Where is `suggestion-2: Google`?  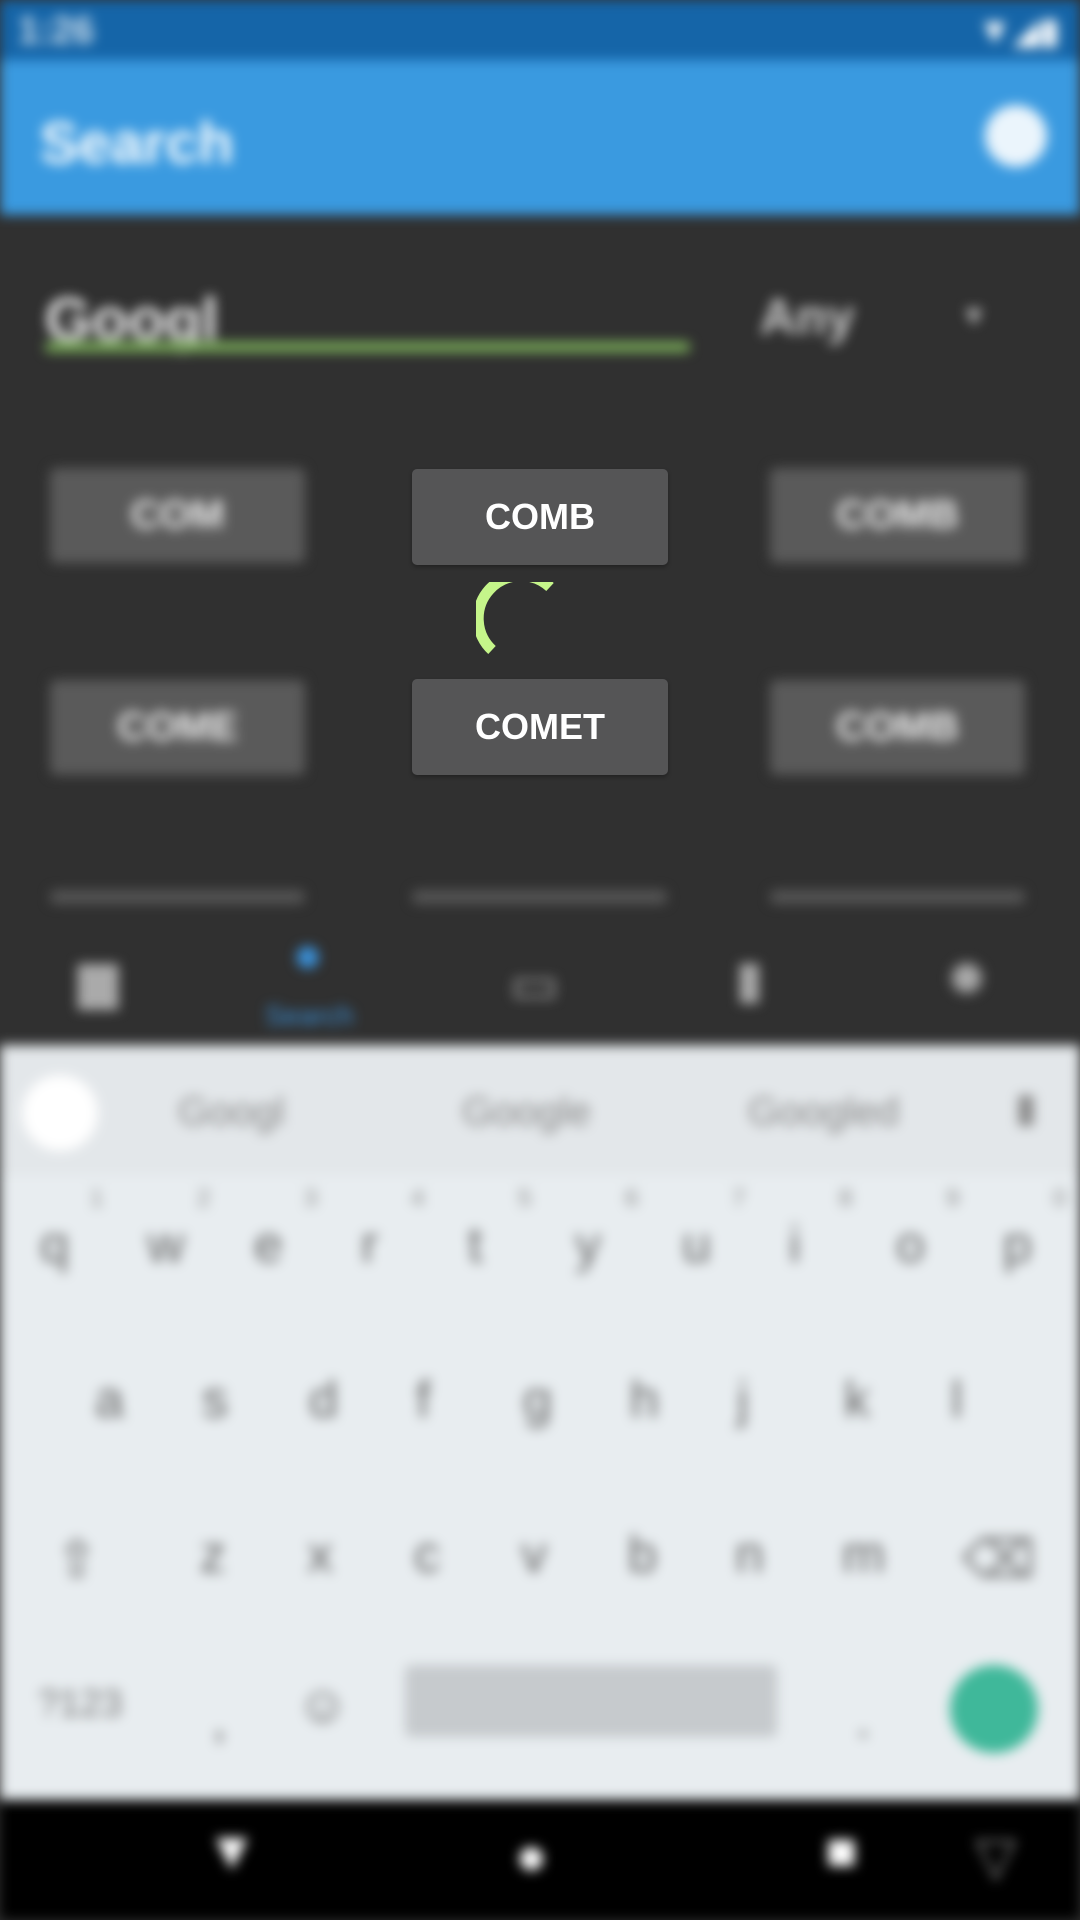
suggestion-2: Google is located at coordinates (526, 1112).